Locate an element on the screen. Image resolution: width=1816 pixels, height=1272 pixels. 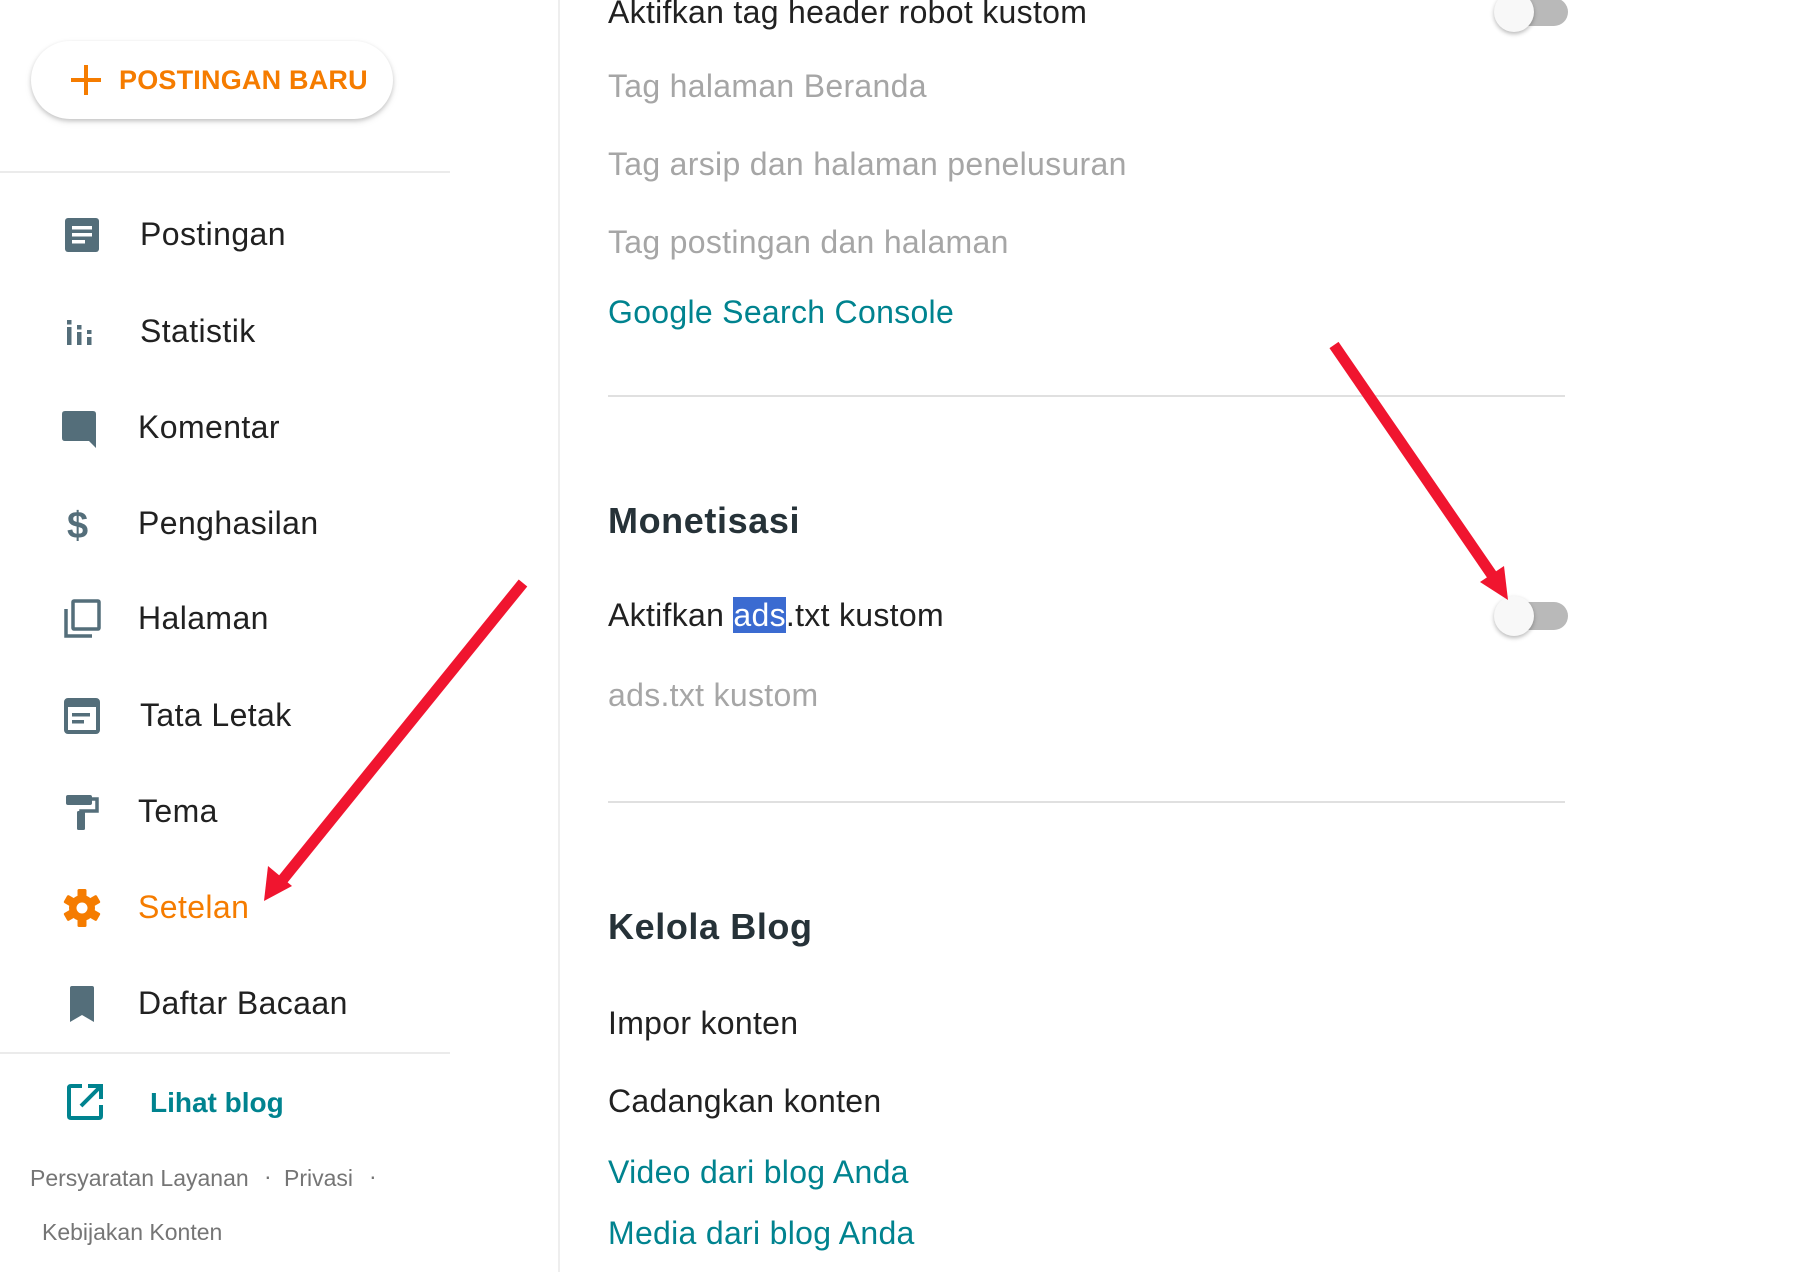
archive-search-tags-setting: Tag arsip dan halaman penelusuran is located at coordinates (867, 164).